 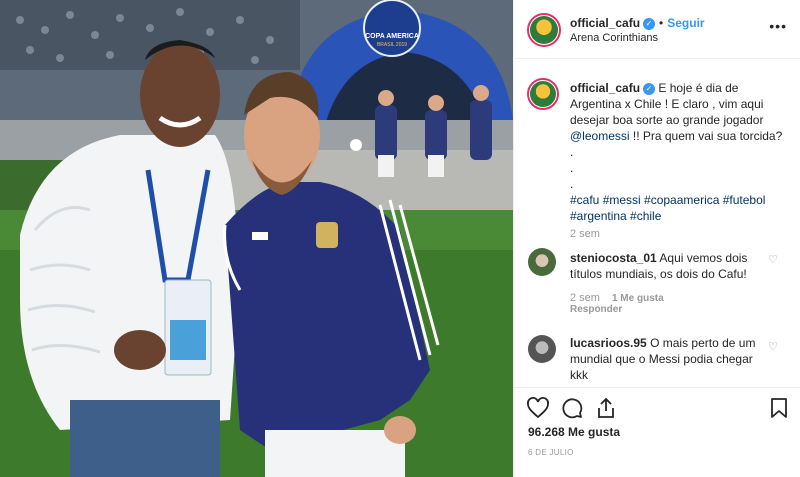 I want to click on comment-1-meta: 2 sem 1 Me gusta, so click(x=617, y=297).